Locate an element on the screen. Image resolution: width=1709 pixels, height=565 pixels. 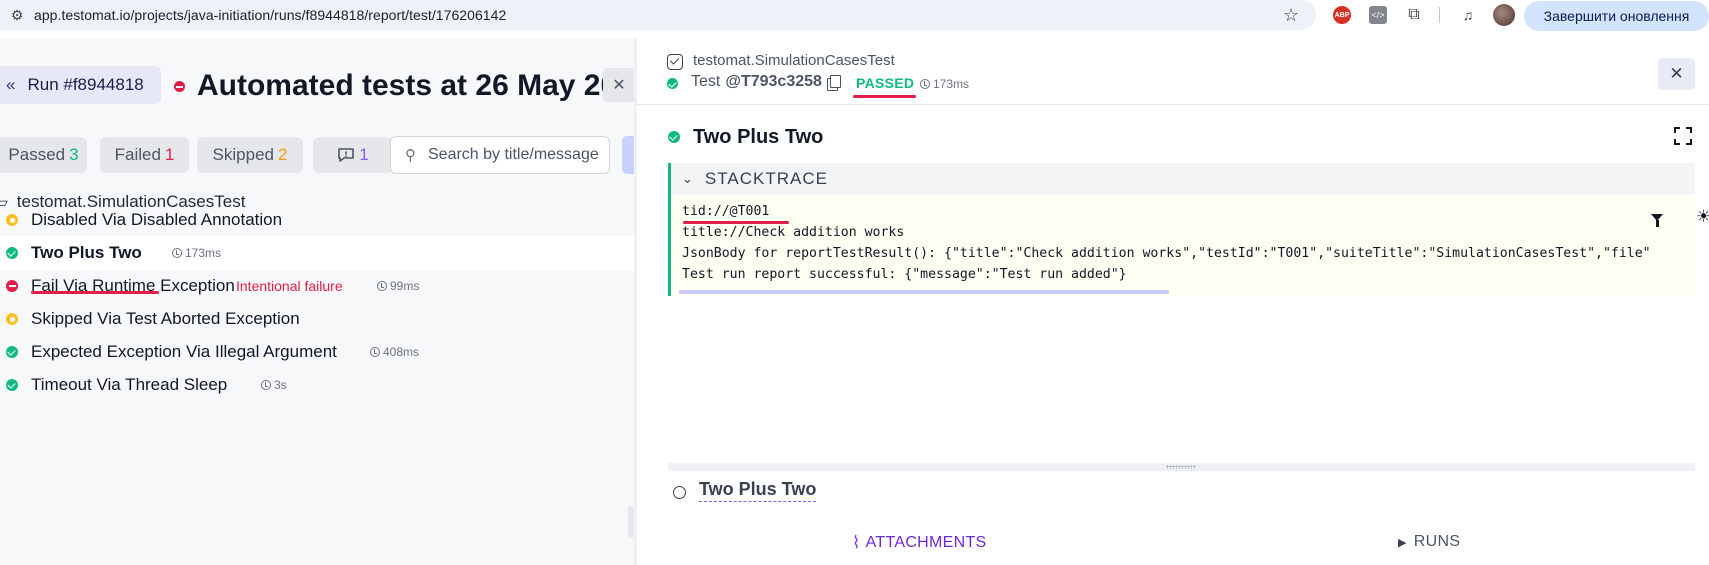
status-badge: PASSED is located at coordinates (885, 83).